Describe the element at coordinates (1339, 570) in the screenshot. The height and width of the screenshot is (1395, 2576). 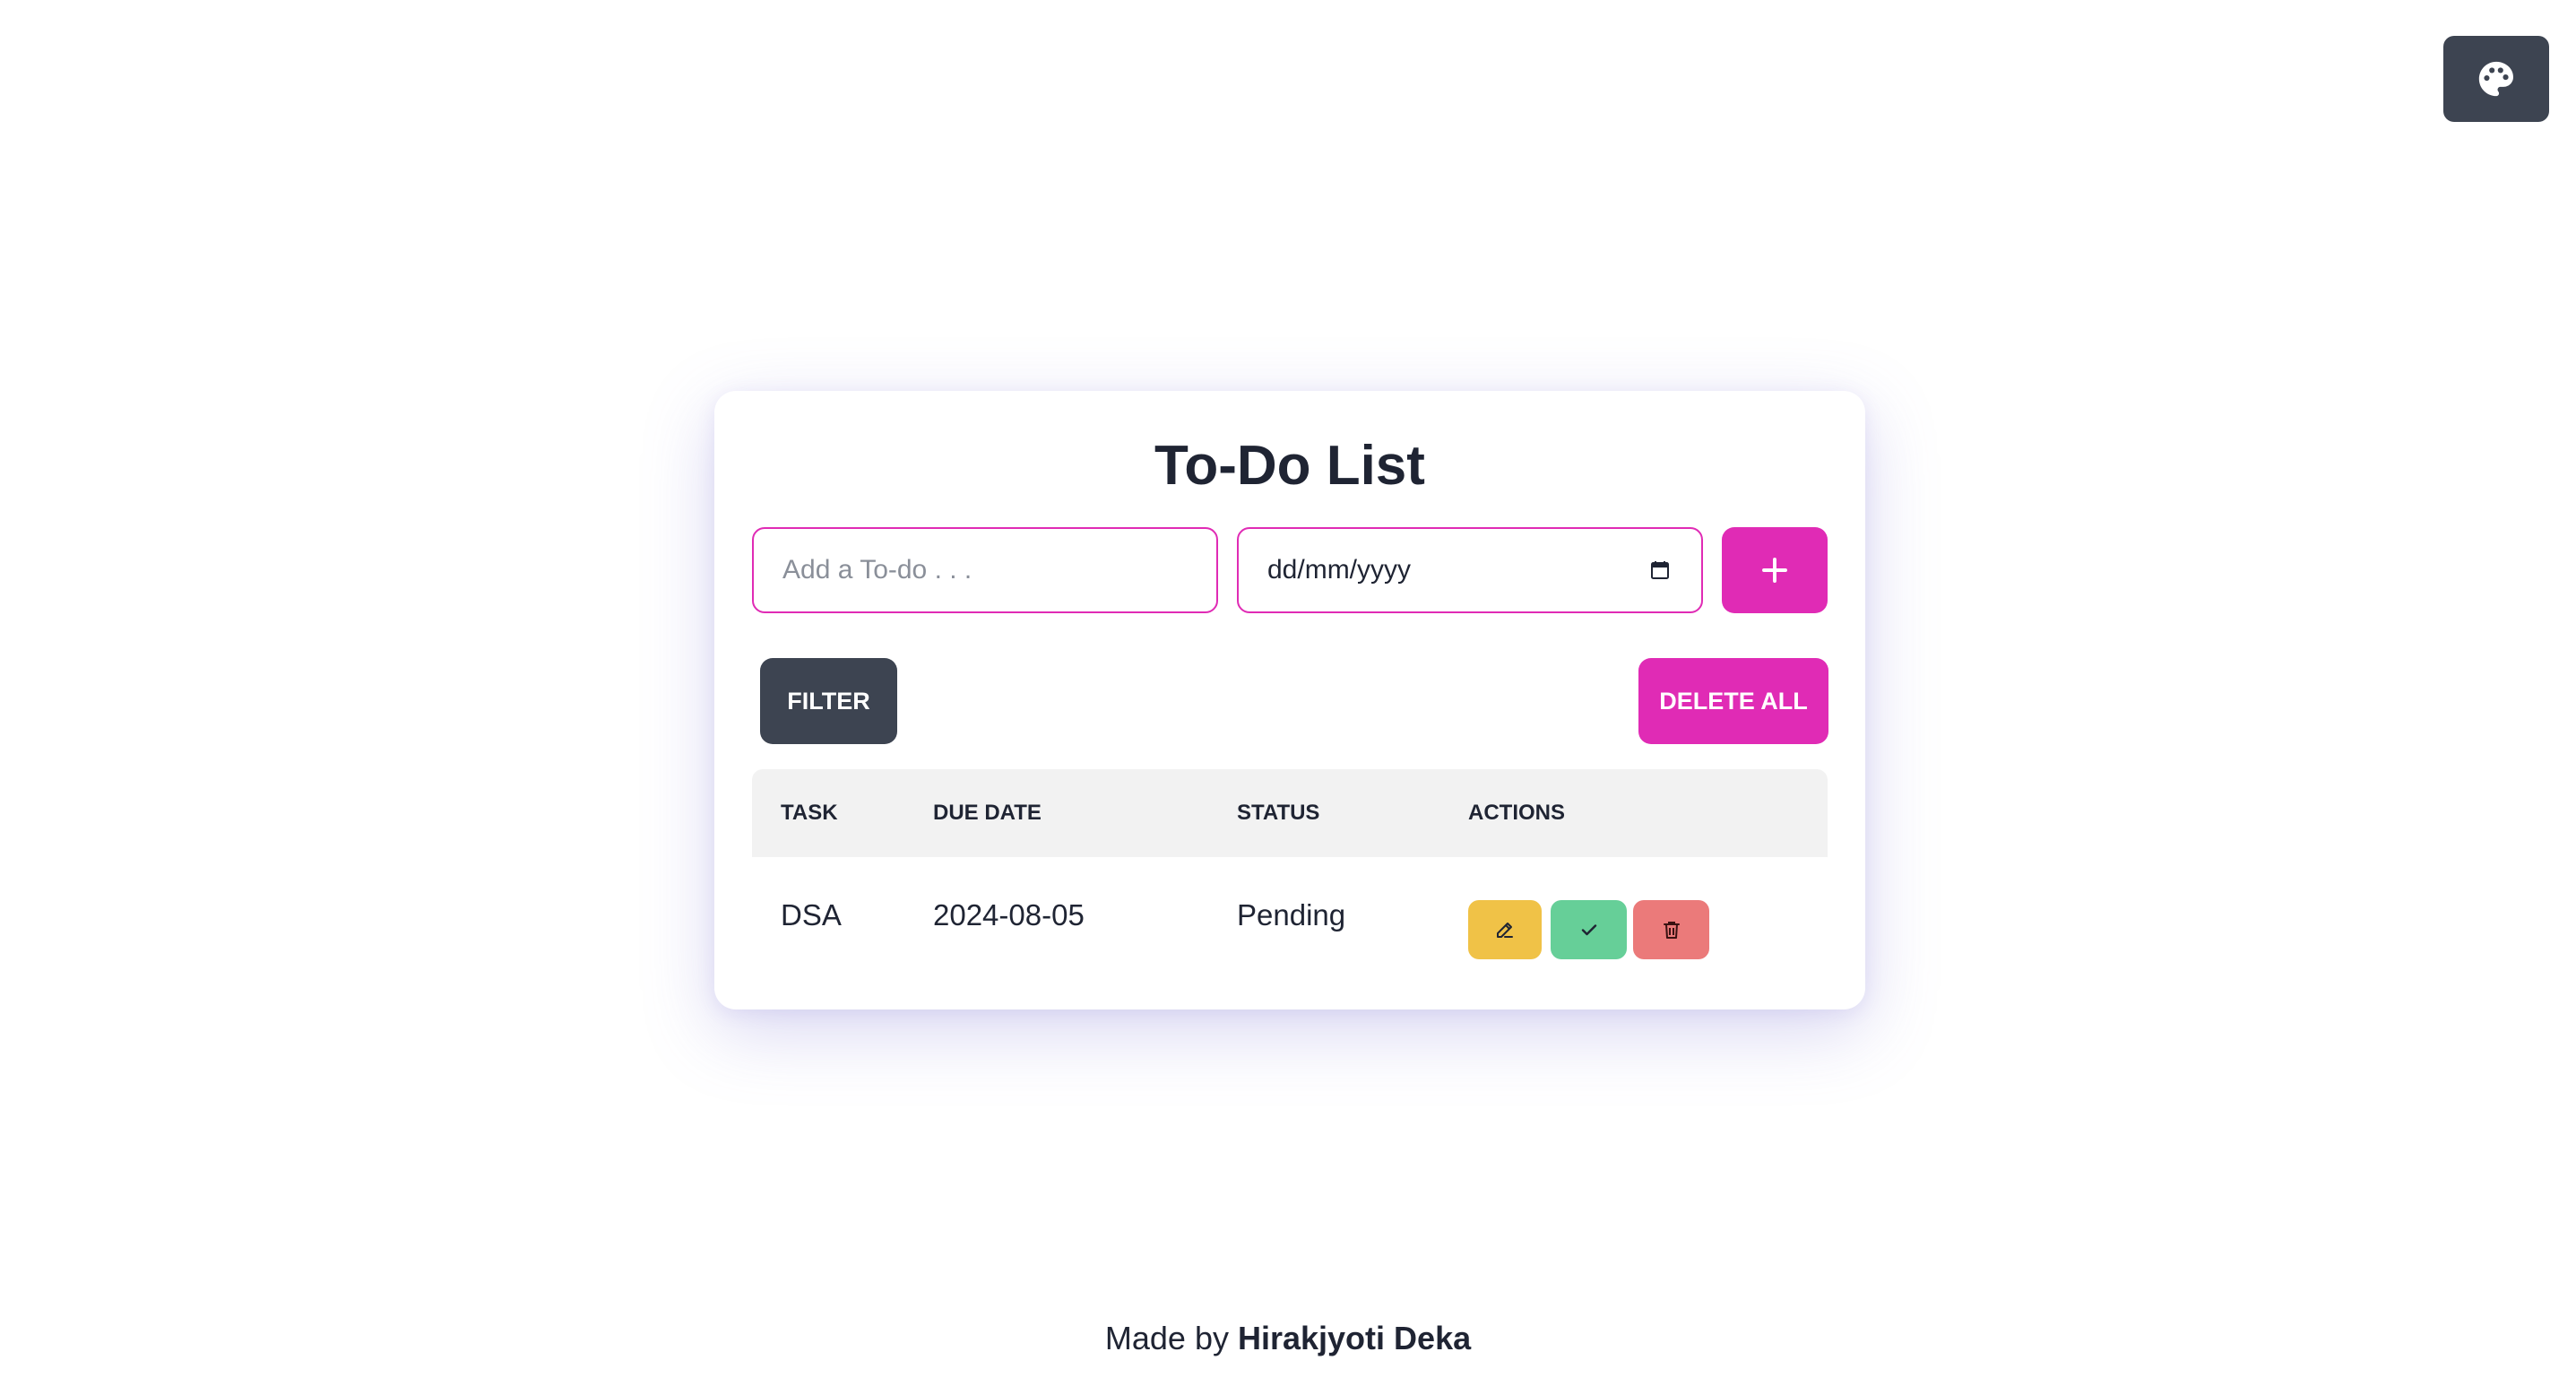
I see `date-input-value: dd/mm/yyyy` at that location.